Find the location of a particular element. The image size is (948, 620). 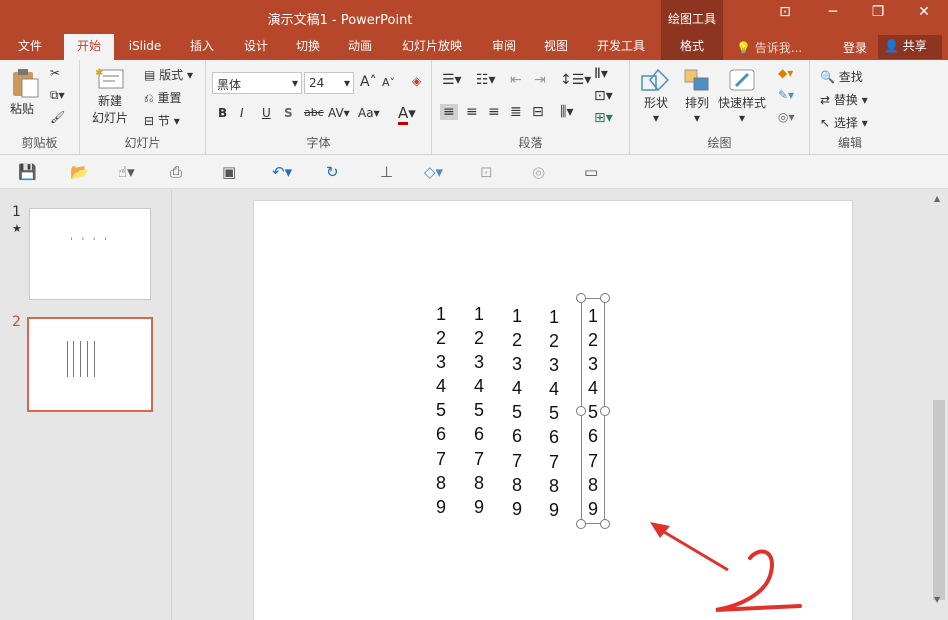

align-left-icon: ≡ is located at coordinates (449, 112).